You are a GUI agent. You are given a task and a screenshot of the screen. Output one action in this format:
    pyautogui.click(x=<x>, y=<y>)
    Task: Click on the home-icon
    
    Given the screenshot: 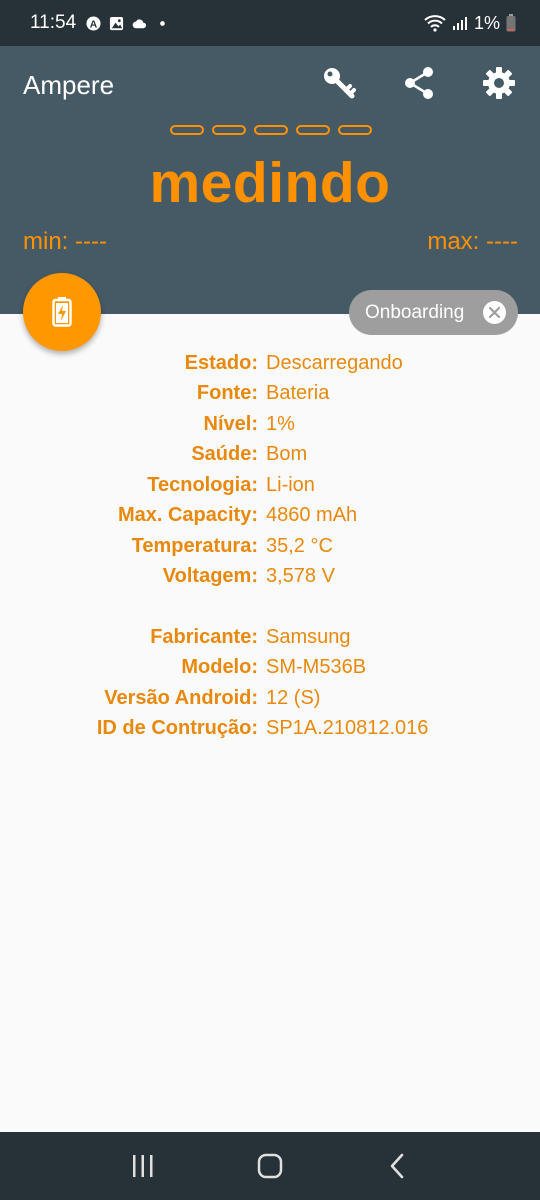 What is the action you would take?
    pyautogui.click(x=270, y=1166)
    